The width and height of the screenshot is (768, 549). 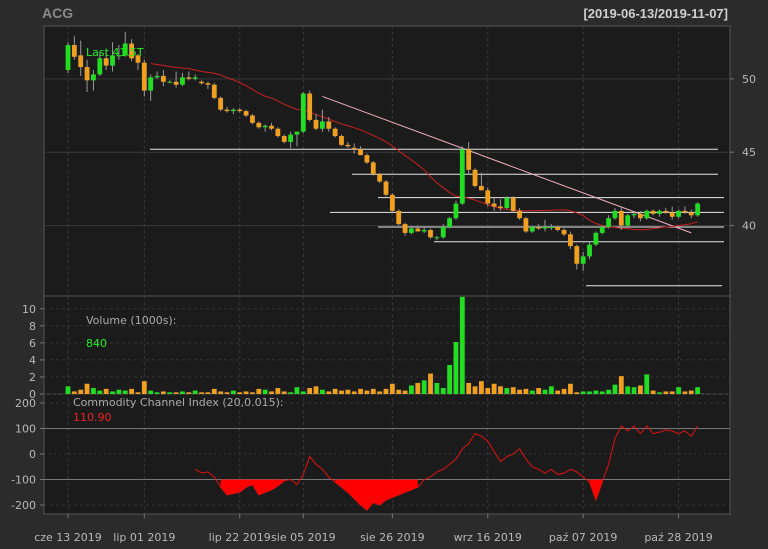 What do you see at coordinates (678, 537) in the screenshot?
I see `x-tick-label: paź 28 2019` at bounding box center [678, 537].